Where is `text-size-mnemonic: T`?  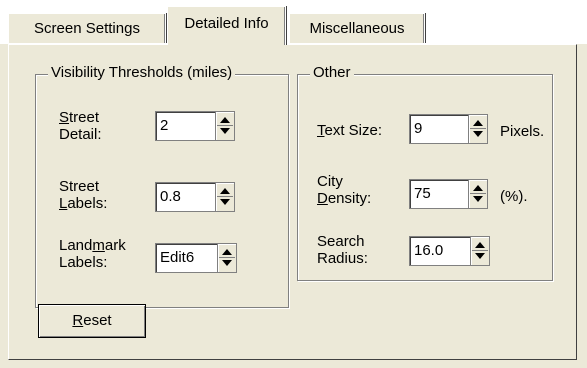
text-size-mnemonic: T is located at coordinates (321, 130).